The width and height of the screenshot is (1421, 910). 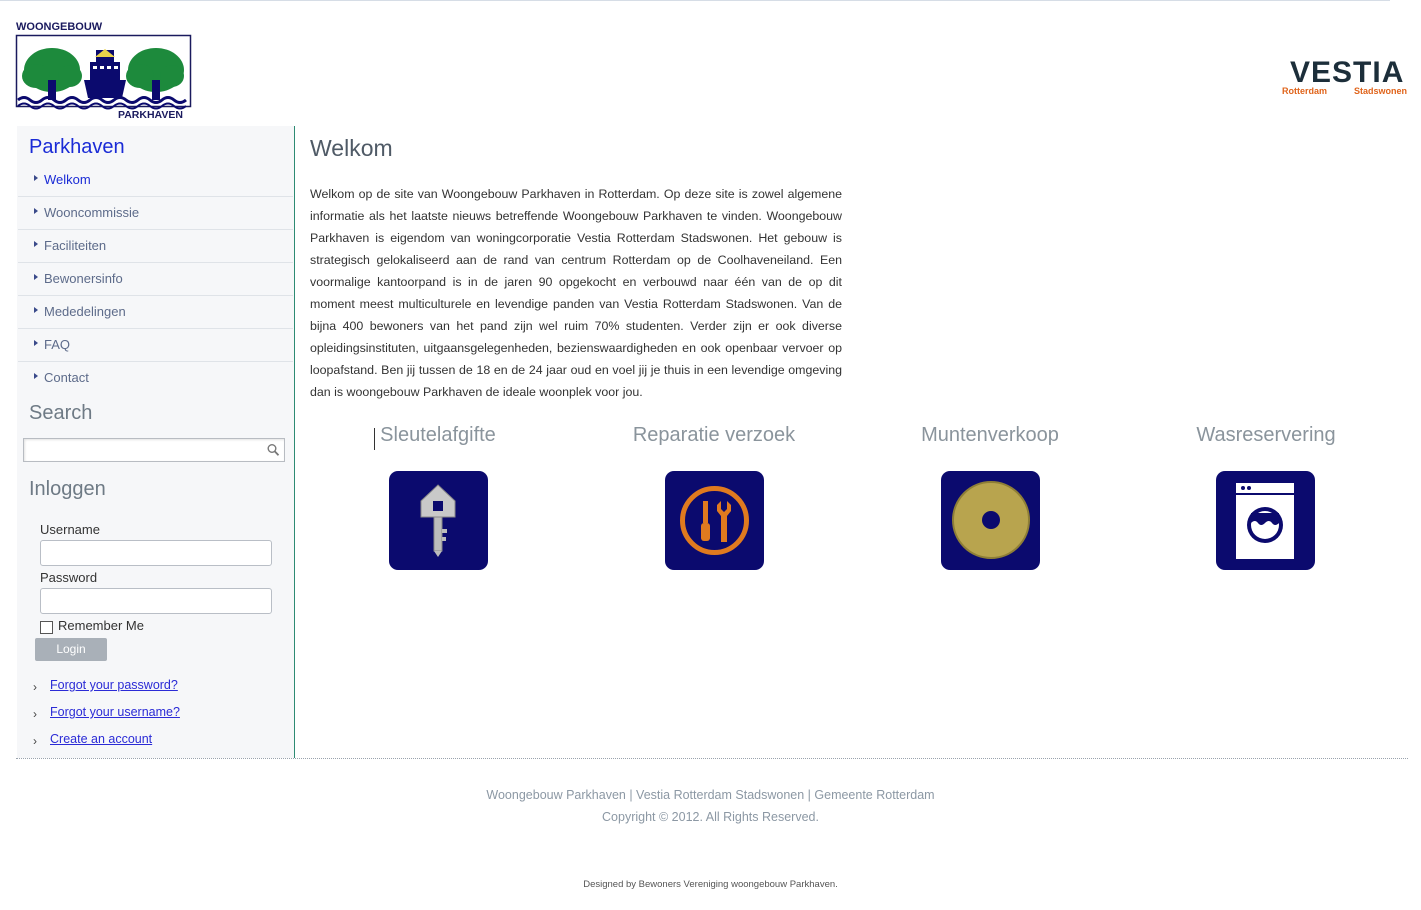 I want to click on sidebar-item-faq: FAQ, so click(x=155, y=345).